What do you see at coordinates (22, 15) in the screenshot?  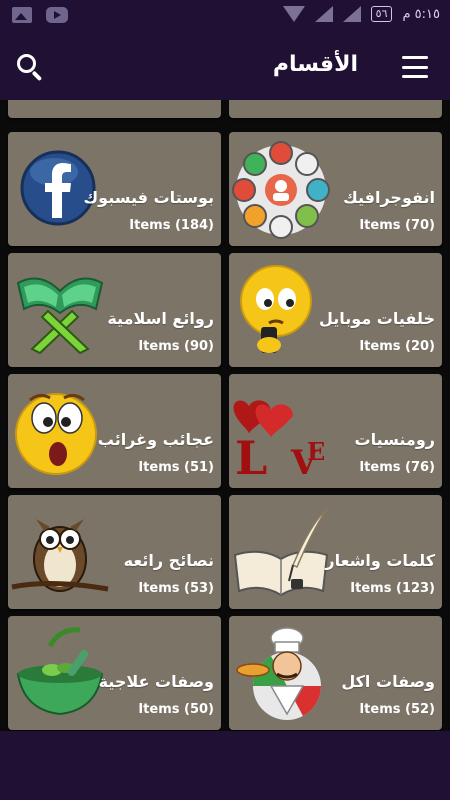 I see `image-notification-icon` at bounding box center [22, 15].